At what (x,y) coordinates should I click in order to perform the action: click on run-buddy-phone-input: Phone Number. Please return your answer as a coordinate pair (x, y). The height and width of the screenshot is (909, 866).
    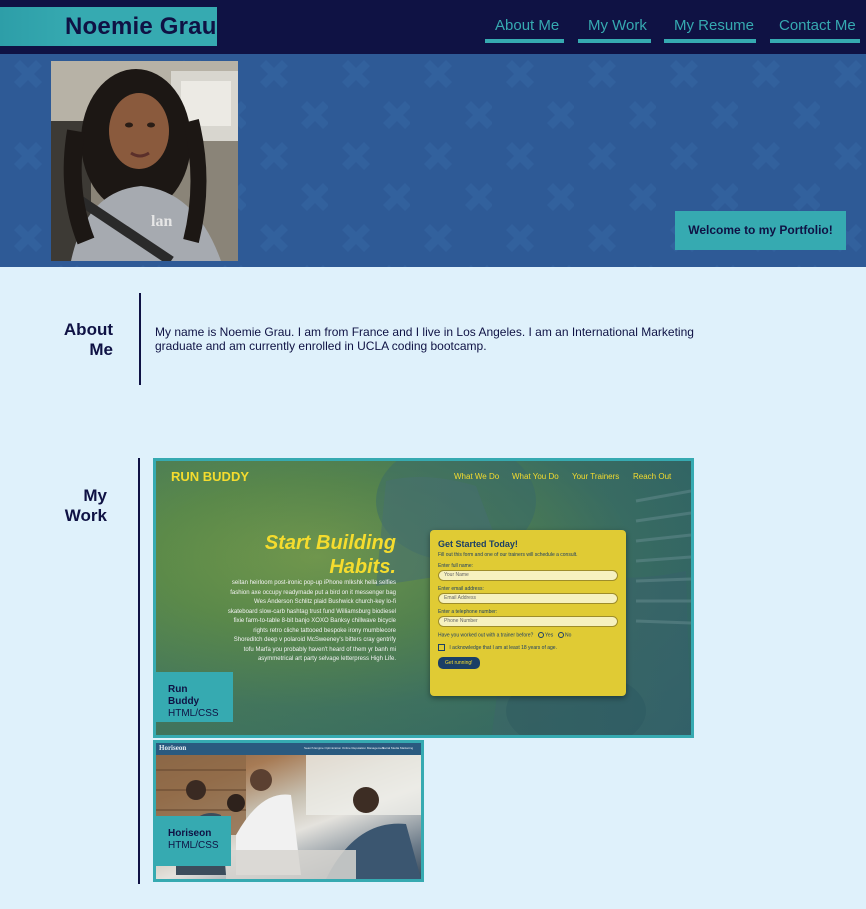
    Looking at the image, I should click on (528, 621).